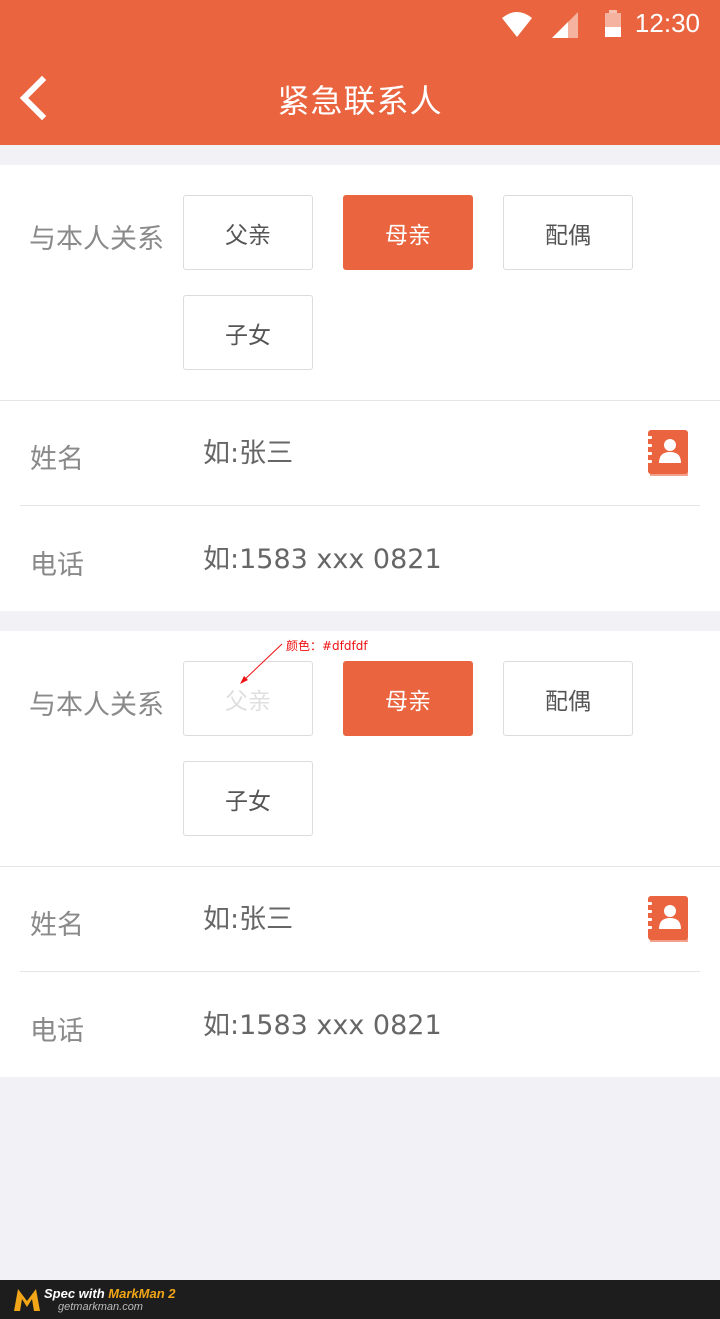 The height and width of the screenshot is (1319, 720). I want to click on battery-icon, so click(613, 23).